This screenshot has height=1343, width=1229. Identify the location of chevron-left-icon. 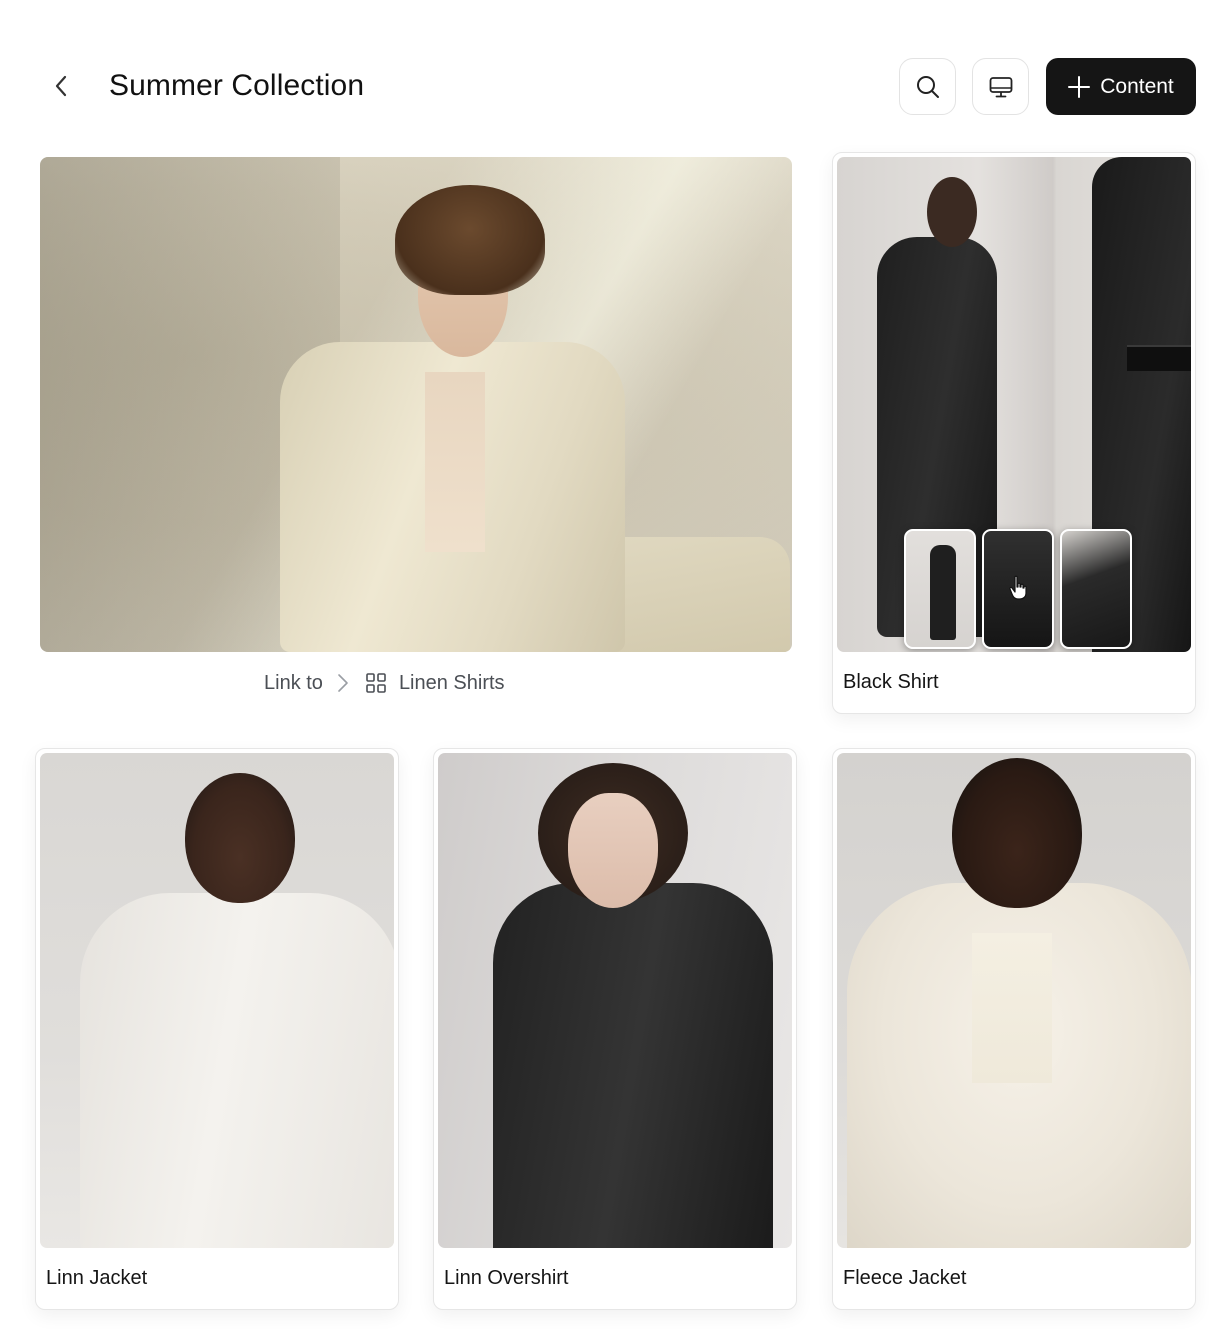
(61, 86).